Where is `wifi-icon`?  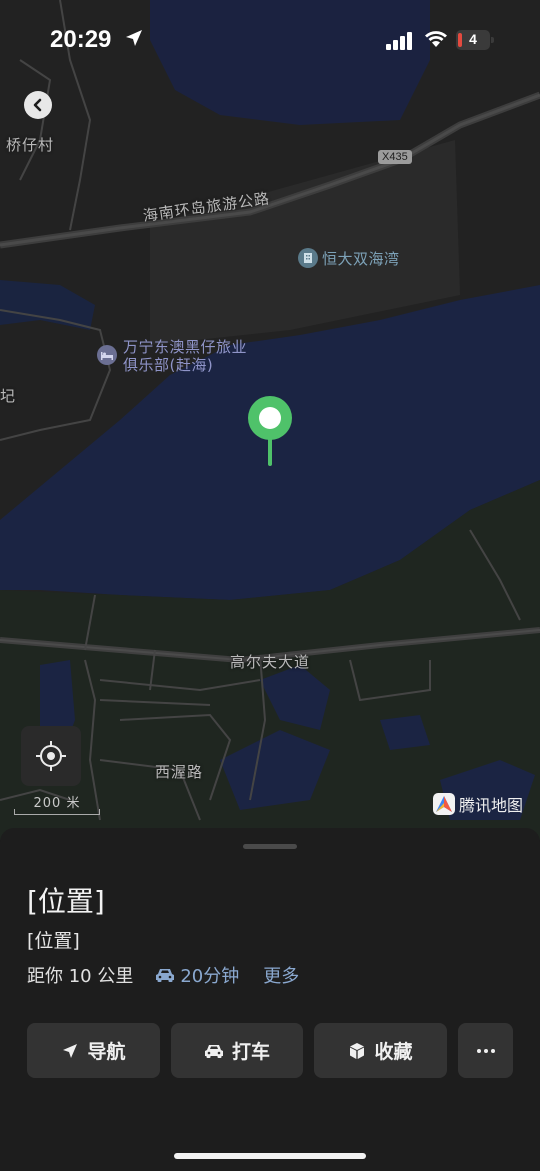 wifi-icon is located at coordinates (436, 39).